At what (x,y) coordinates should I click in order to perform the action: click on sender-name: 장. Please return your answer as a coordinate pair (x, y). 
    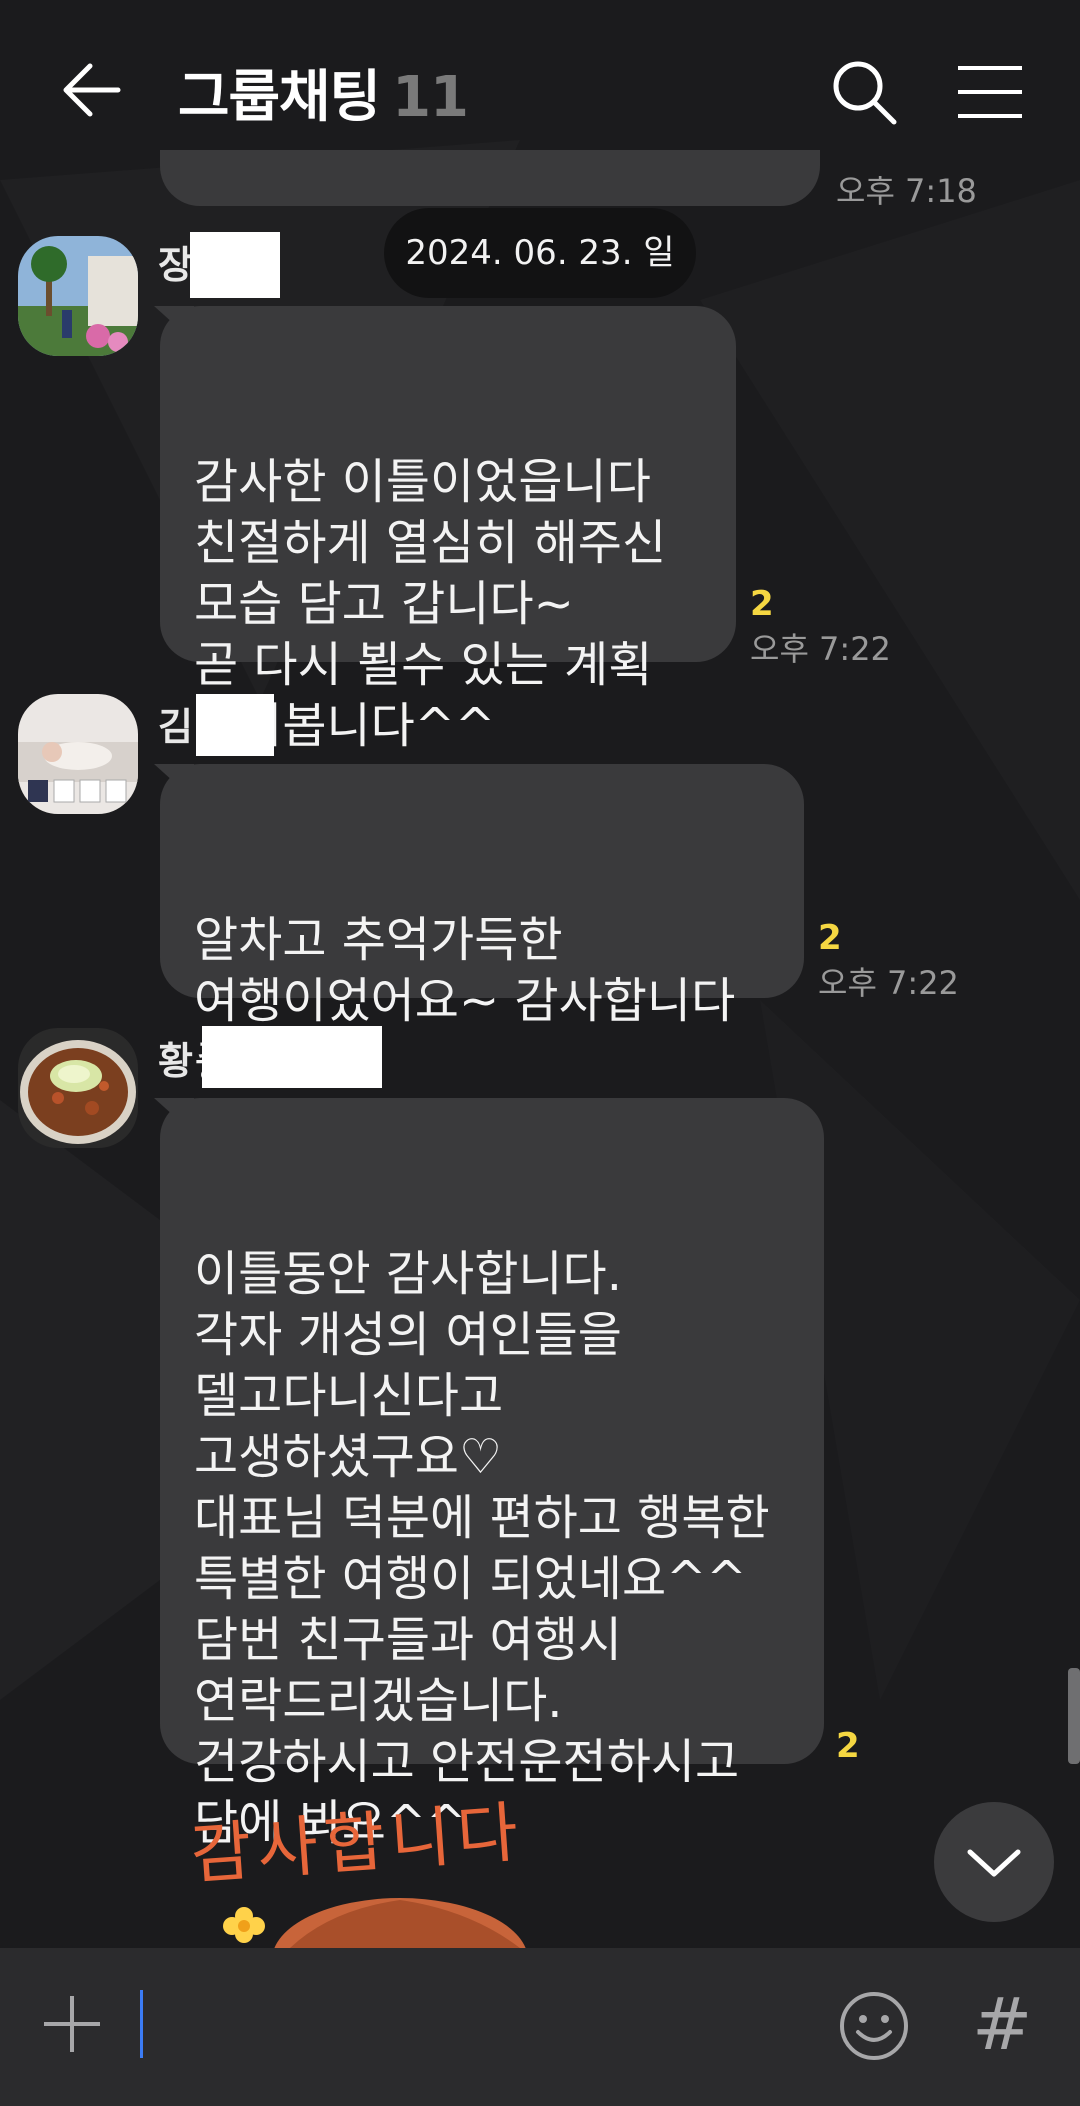
    Looking at the image, I should click on (175, 265).